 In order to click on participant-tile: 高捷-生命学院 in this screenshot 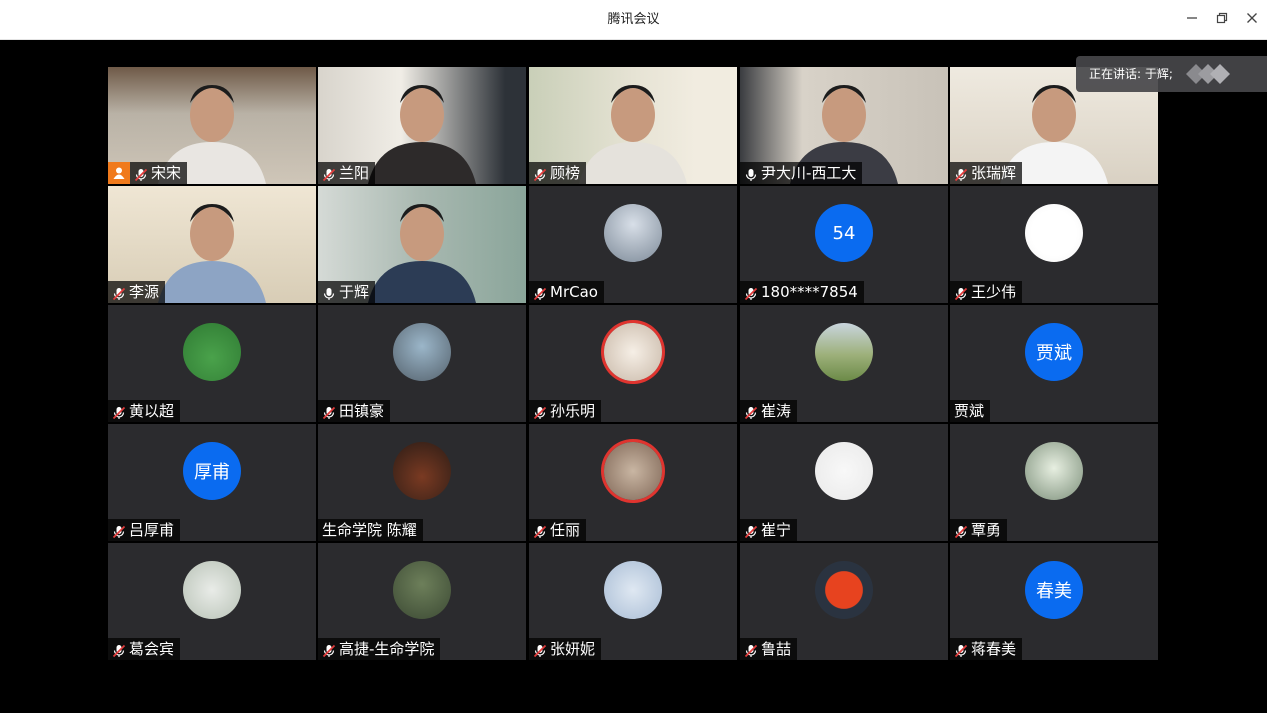, I will do `click(422, 601)`.